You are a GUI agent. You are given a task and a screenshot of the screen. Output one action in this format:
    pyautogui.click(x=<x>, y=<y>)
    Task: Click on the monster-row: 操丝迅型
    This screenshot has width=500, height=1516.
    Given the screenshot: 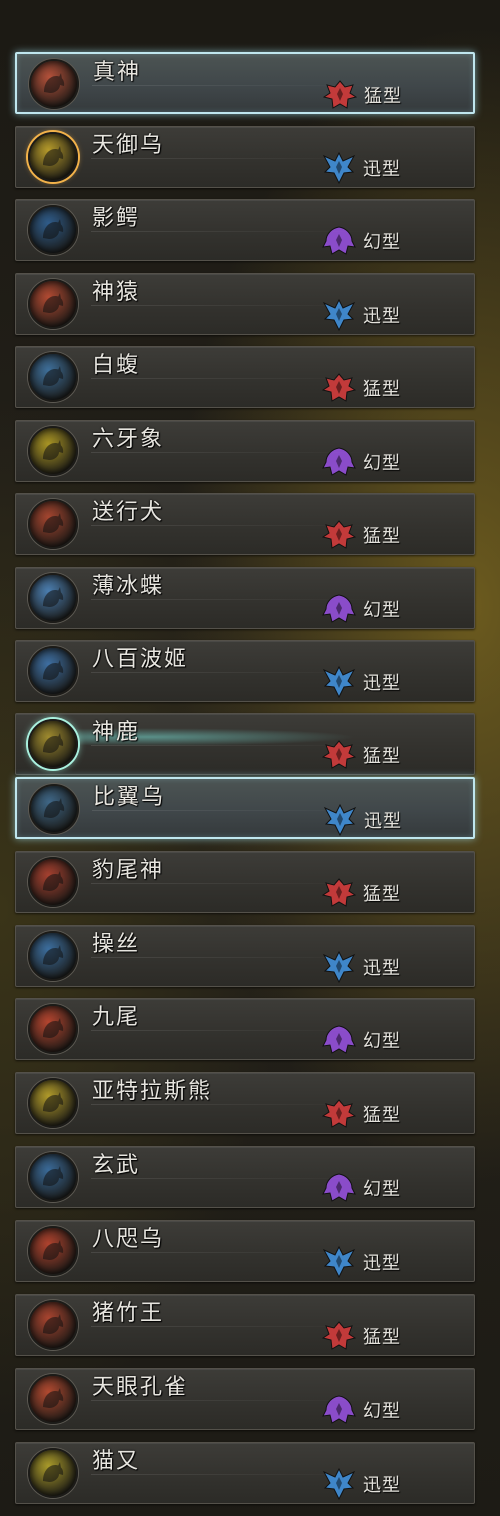 What is the action you would take?
    pyautogui.click(x=245, y=956)
    